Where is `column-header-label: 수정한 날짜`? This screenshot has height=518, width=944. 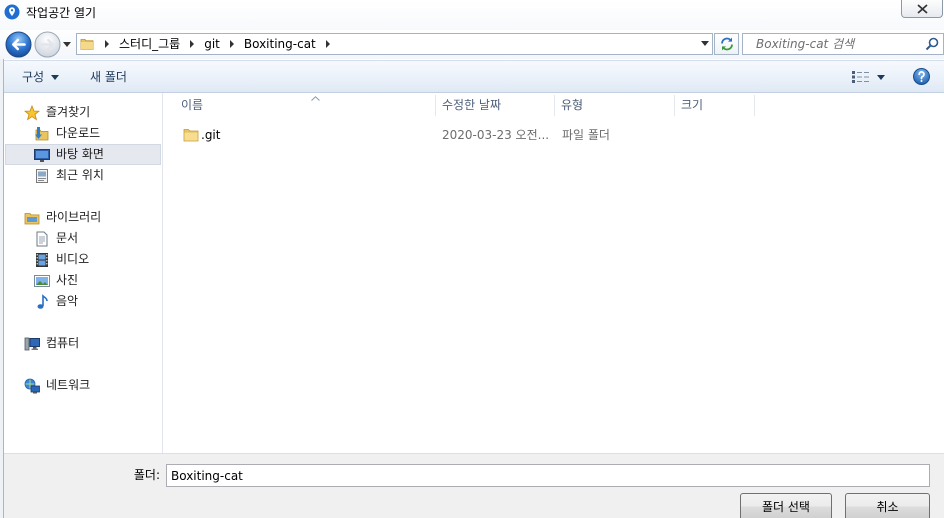
column-header-label: 수정한 날짜 is located at coordinates (472, 105).